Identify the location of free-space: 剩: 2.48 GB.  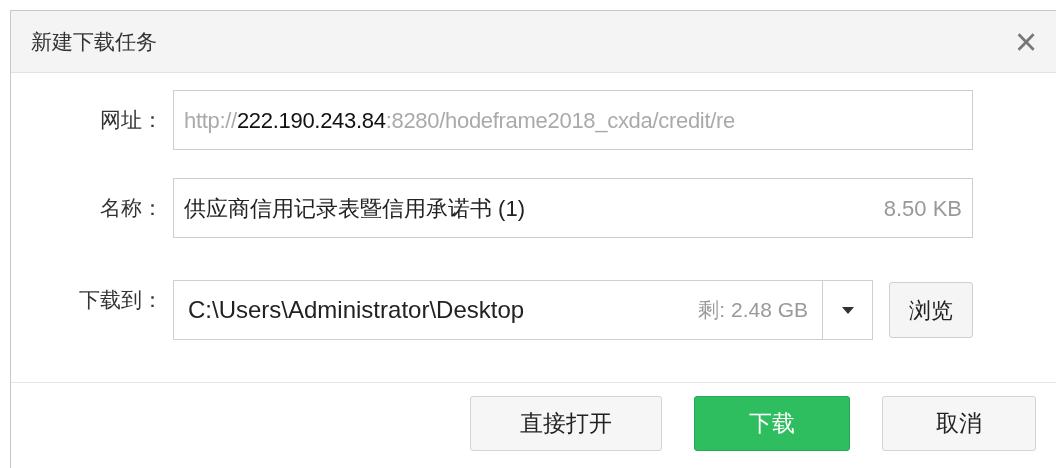
(753, 310).